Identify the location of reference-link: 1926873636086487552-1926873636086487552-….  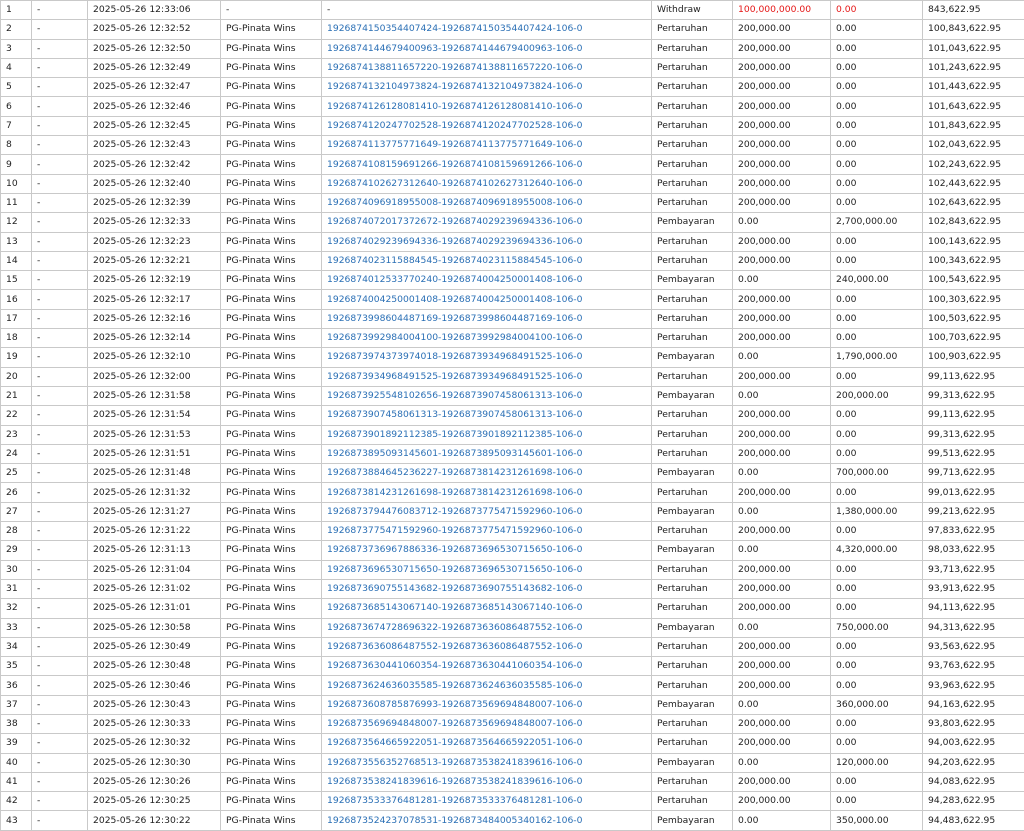
(487, 646).